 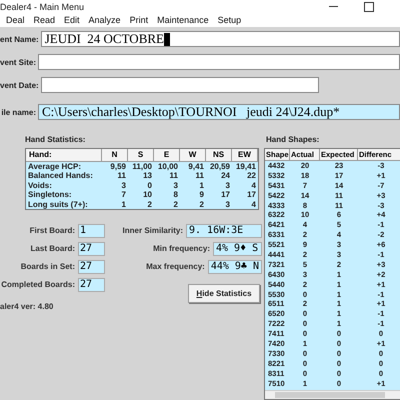 I want to click on hide-statistics-button: Hide Statistics, so click(x=224, y=293).